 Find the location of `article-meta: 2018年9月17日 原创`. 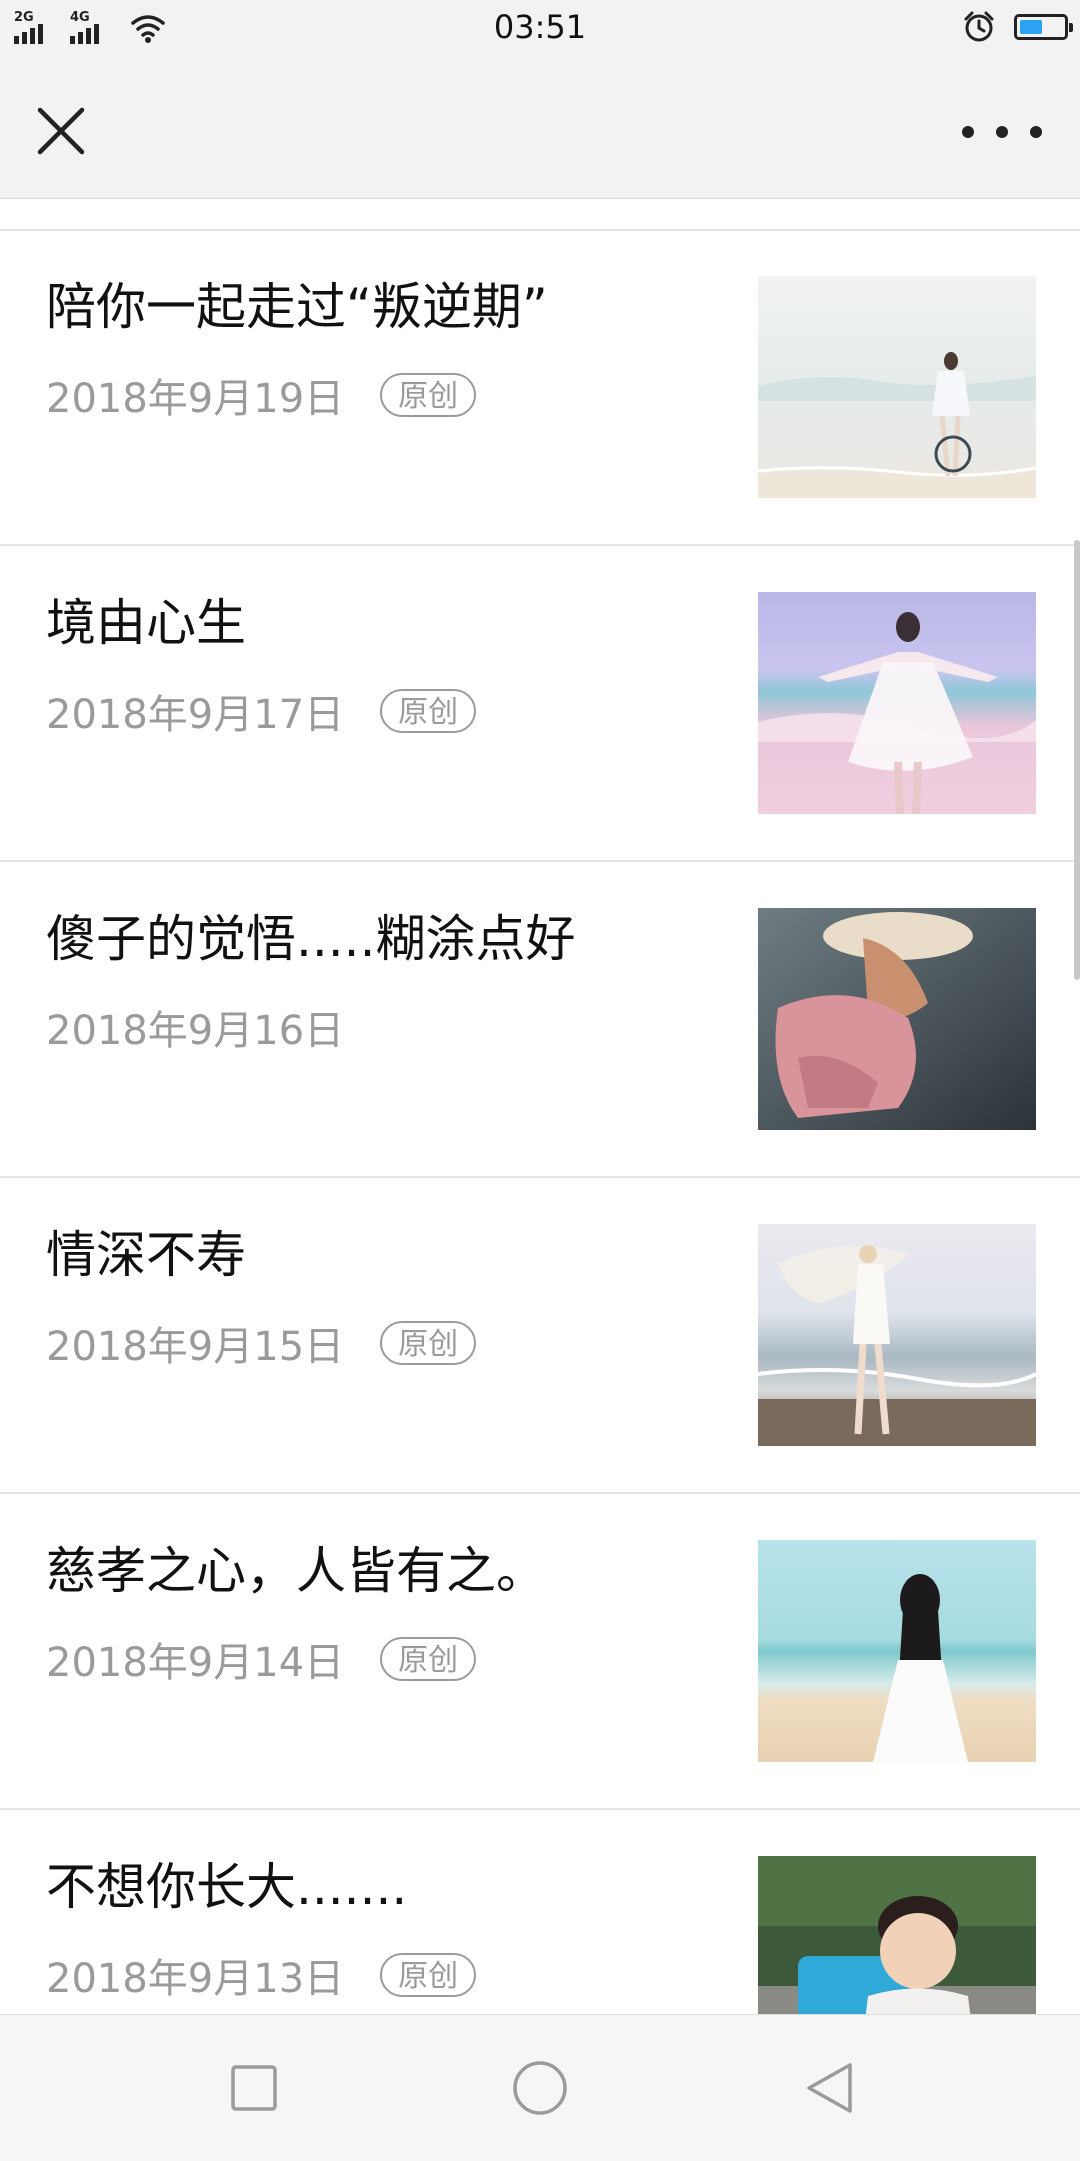

article-meta: 2018年9月17日 原创 is located at coordinates (261, 711).